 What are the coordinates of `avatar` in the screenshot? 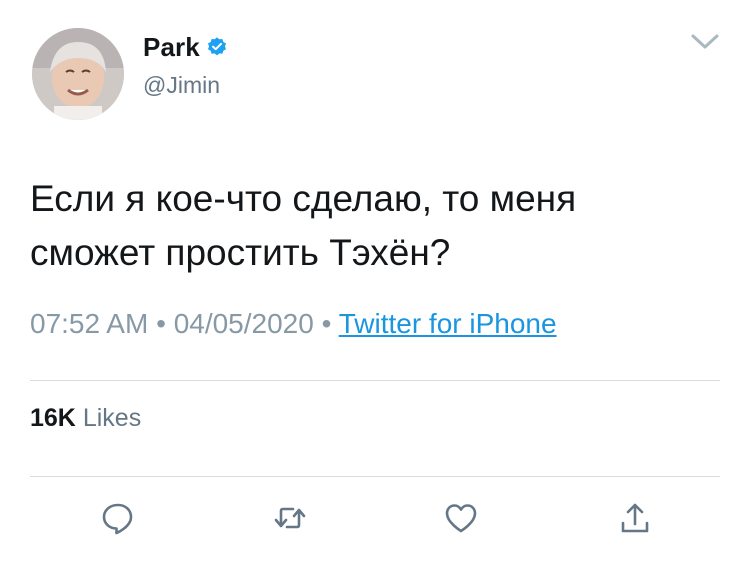 It's located at (78, 74).